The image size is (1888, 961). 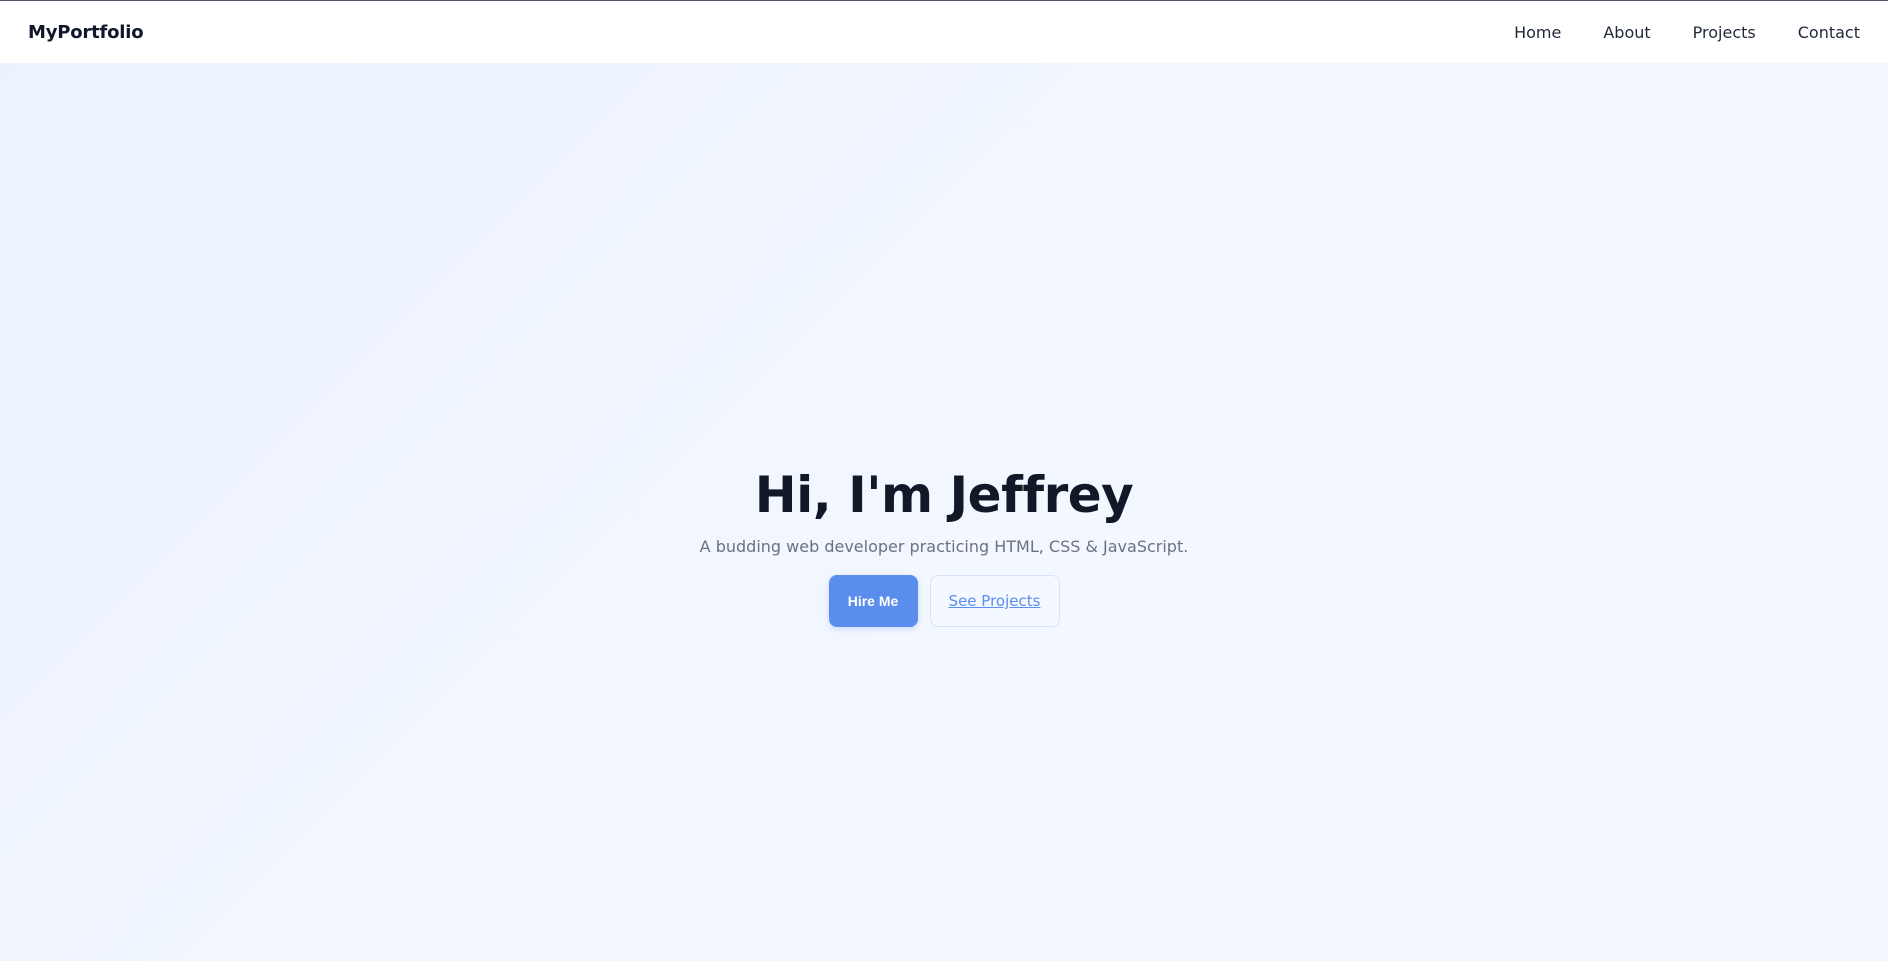 I want to click on brand-logo: MyPortfolio, so click(x=86, y=32).